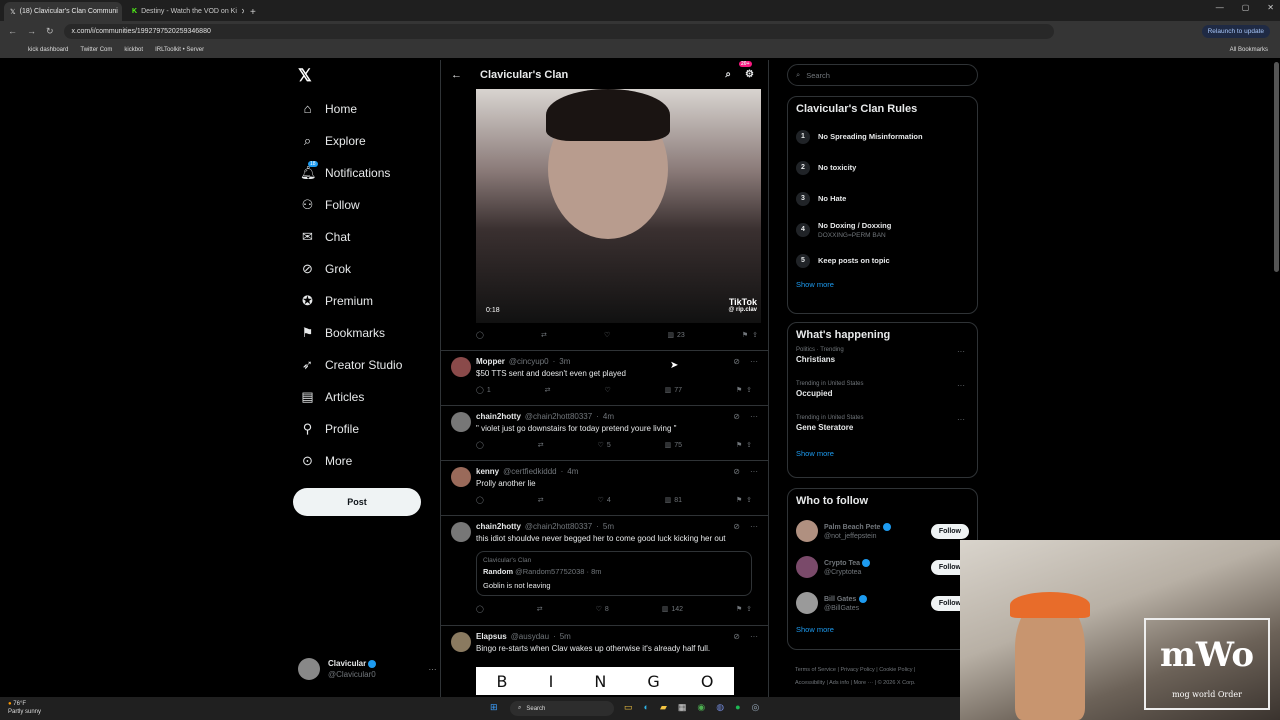 Image resolution: width=1280 pixels, height=720 pixels. Describe the element at coordinates (1270, 7) in the screenshot. I see `close-window-icon: ✕` at that location.